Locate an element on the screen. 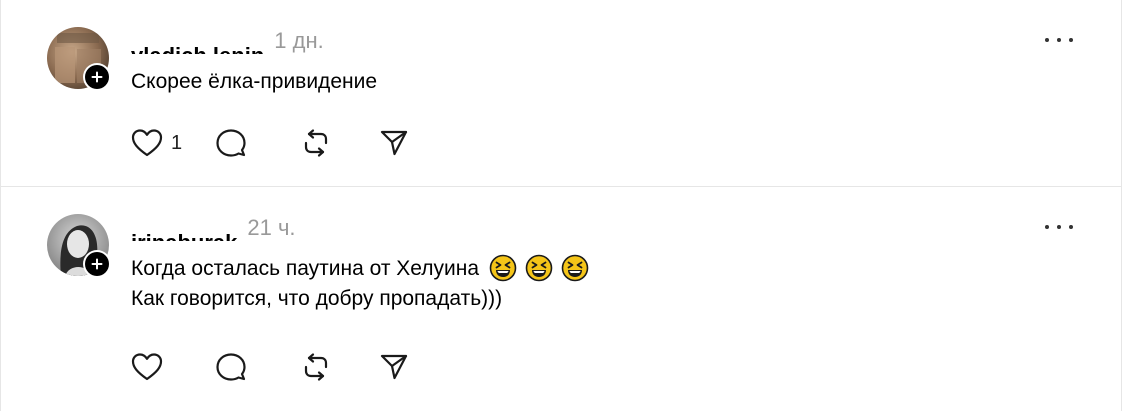 The height and width of the screenshot is (411, 1122). username-link: irinaburak is located at coordinates (184, 232).